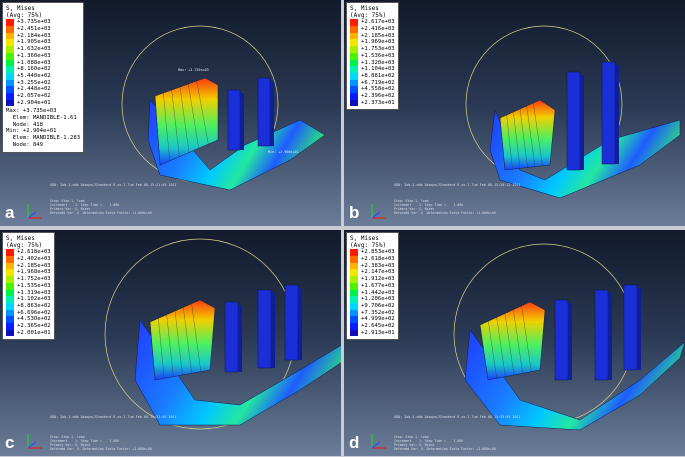 This screenshot has height=457, width=685. I want to click on legend-value: +1.677e+03, so click(378, 285).